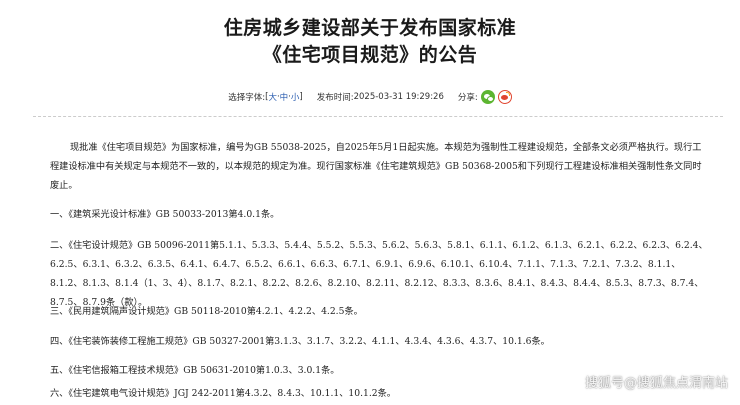  I want to click on font-small-link: 小, so click(295, 97).